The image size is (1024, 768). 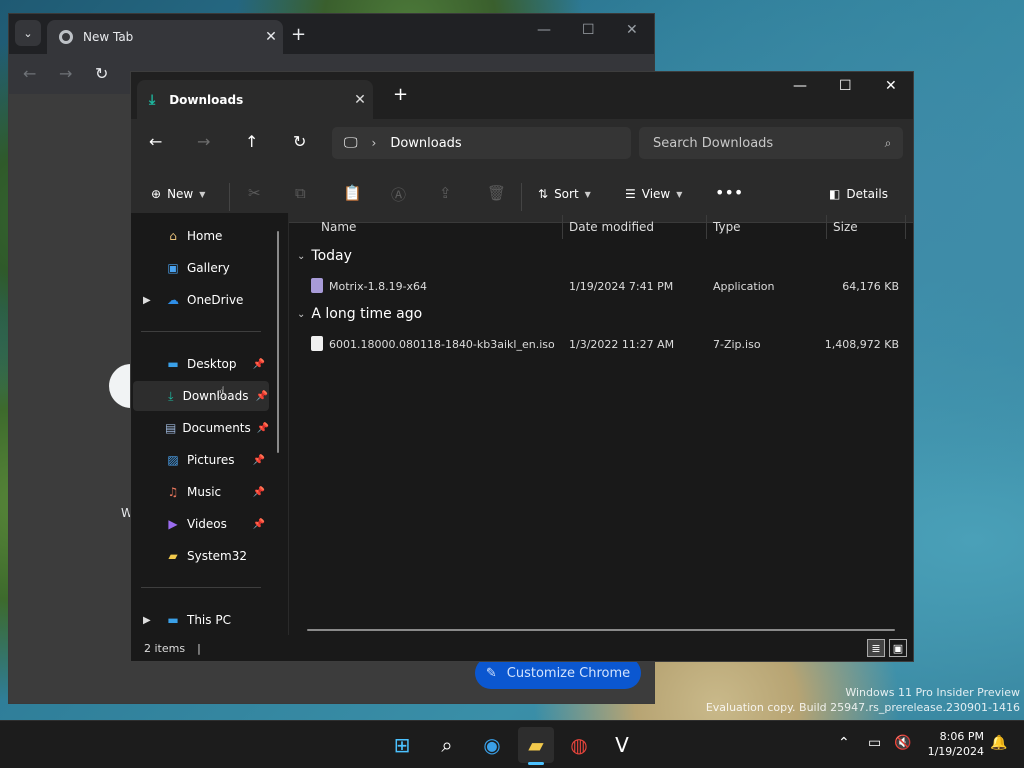 What do you see at coordinates (874, 743) in the screenshot?
I see `network-icon: ▭` at bounding box center [874, 743].